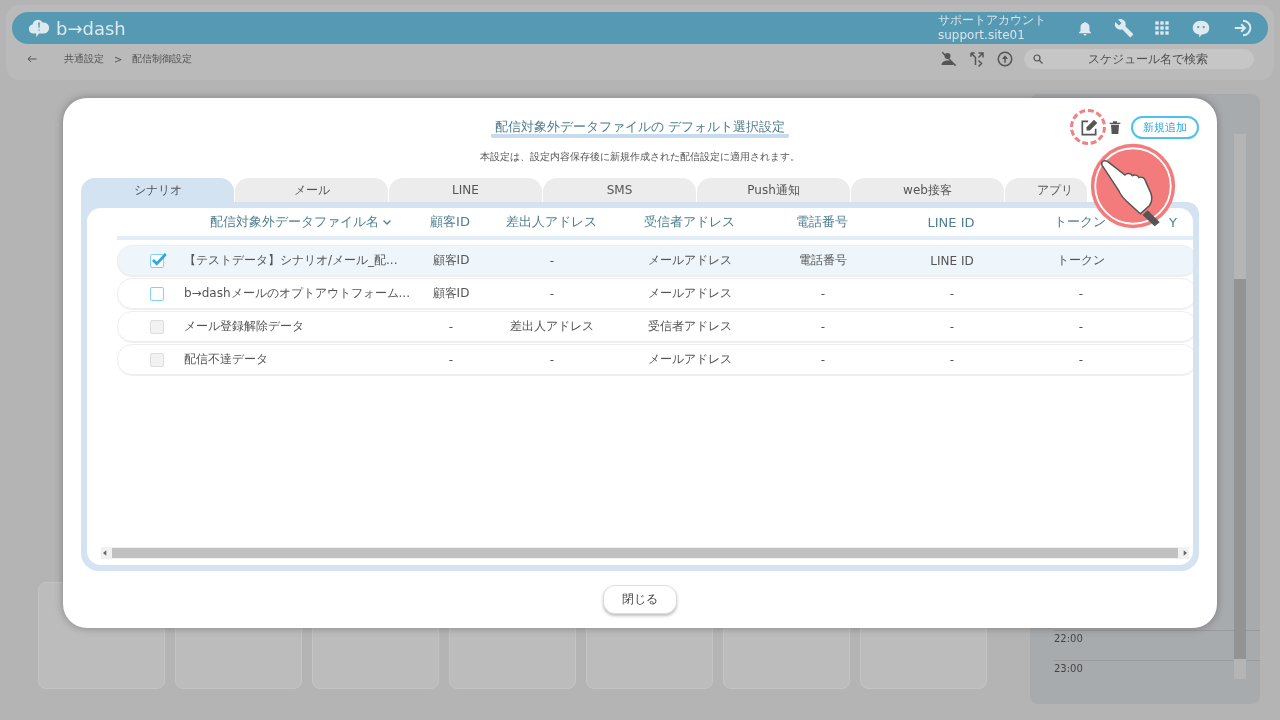 The image size is (1280, 720). Describe the element at coordinates (551, 222) in the screenshot. I see `column-header: 差出人アドレス` at that location.